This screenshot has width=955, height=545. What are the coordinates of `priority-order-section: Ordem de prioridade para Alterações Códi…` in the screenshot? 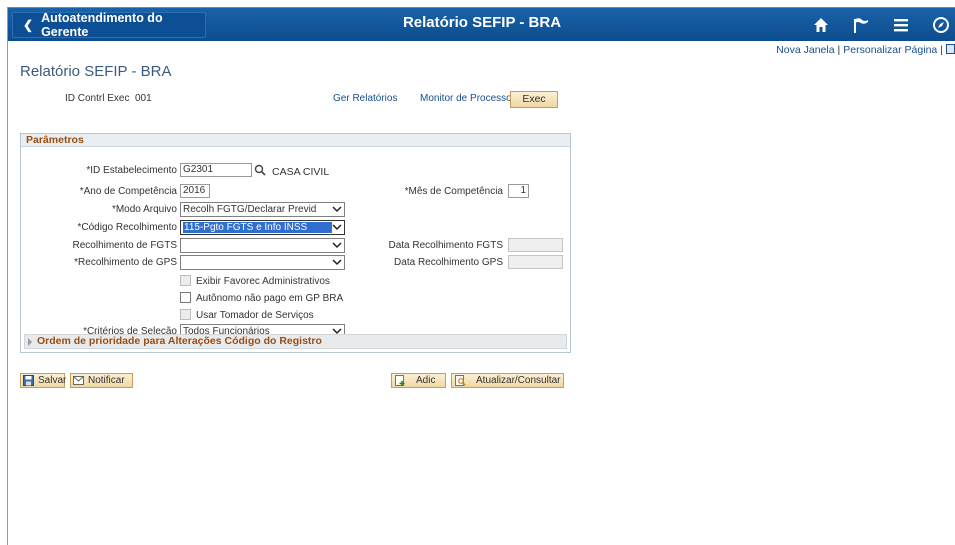 It's located at (295, 341).